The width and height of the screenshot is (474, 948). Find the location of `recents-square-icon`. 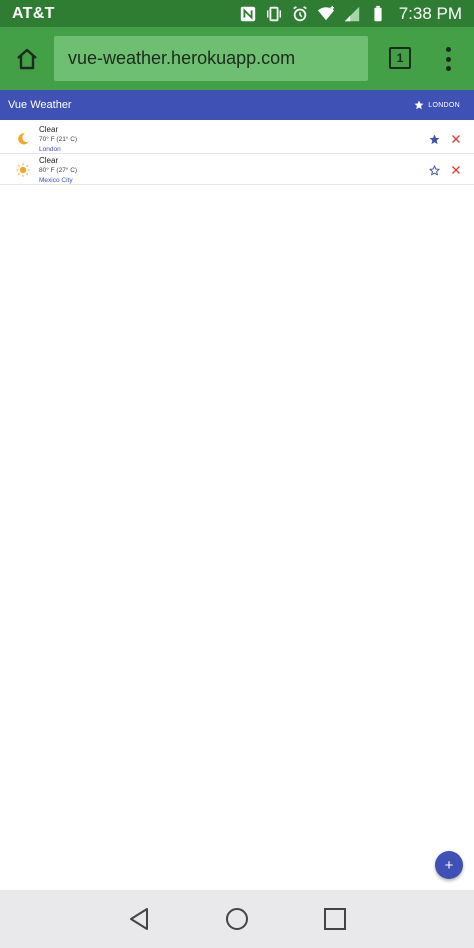

recents-square-icon is located at coordinates (335, 919).